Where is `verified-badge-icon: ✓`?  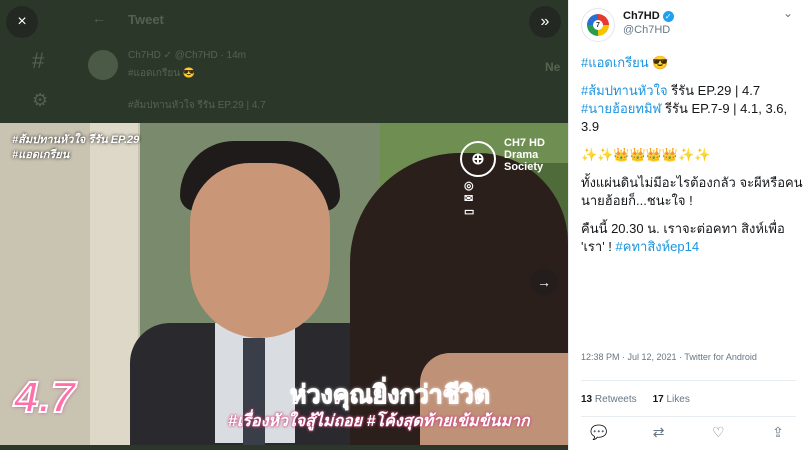
verified-badge-icon: ✓ is located at coordinates (668, 16).